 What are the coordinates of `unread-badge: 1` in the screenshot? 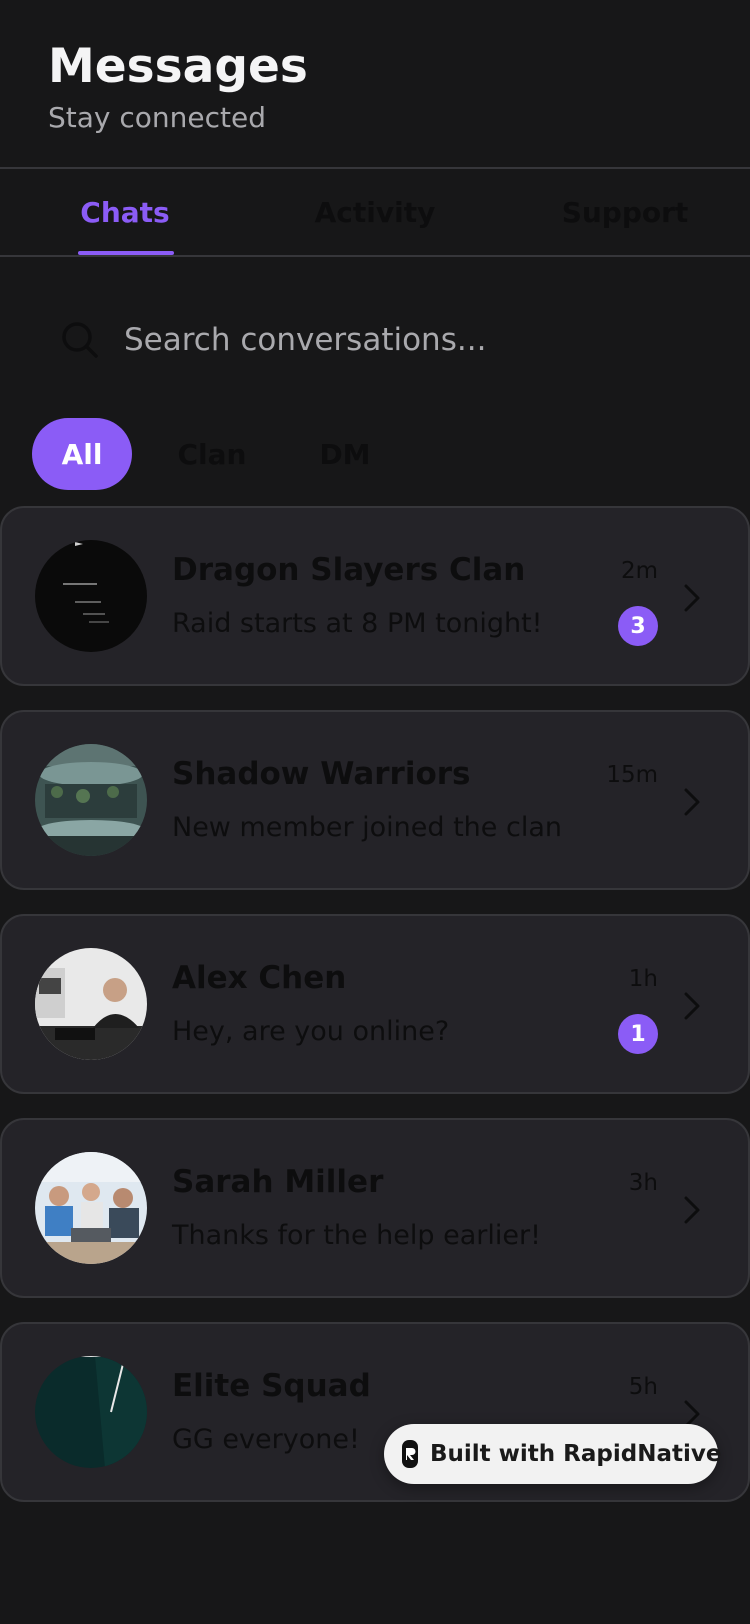 It's located at (638, 1034).